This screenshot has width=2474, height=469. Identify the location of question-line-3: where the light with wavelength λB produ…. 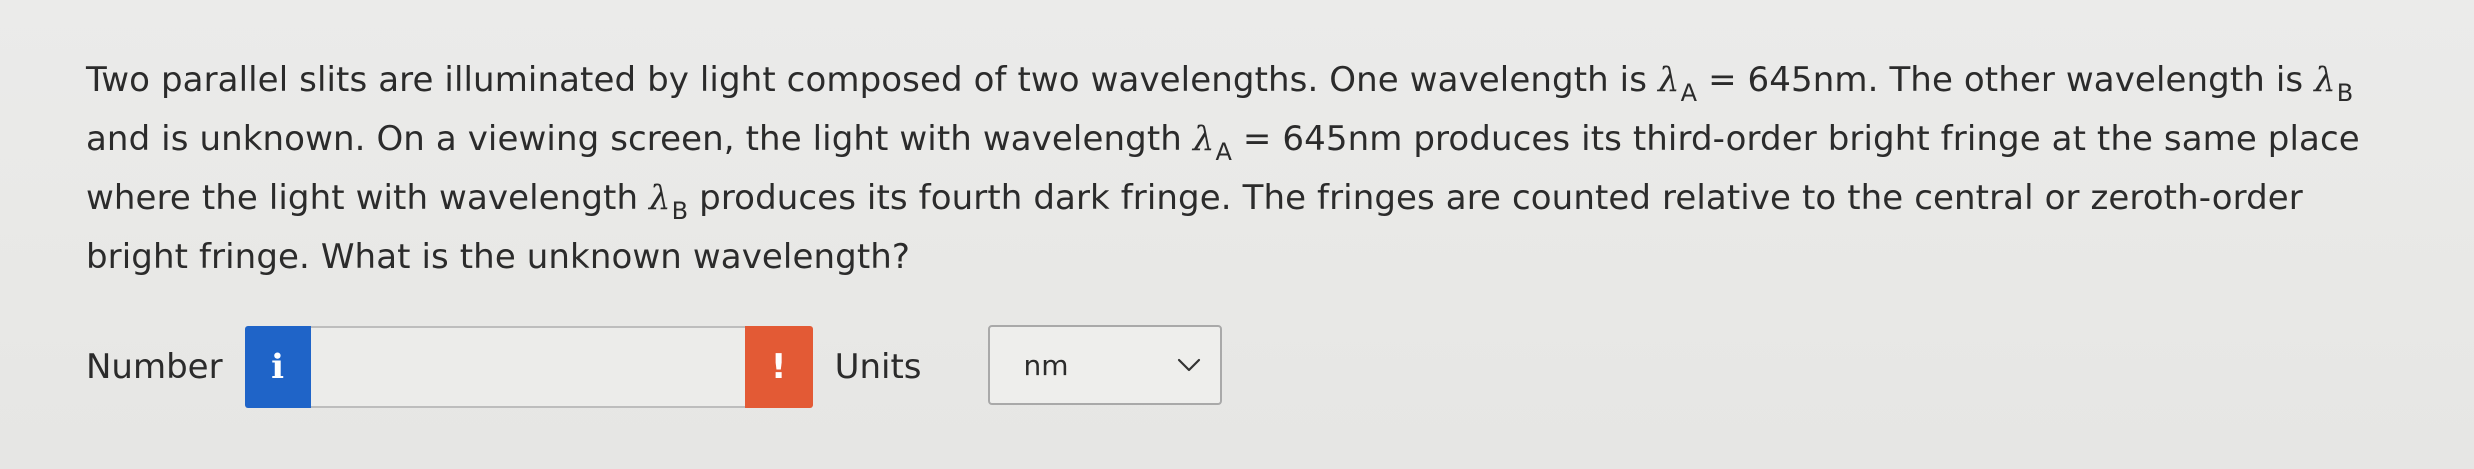
(1194, 201).